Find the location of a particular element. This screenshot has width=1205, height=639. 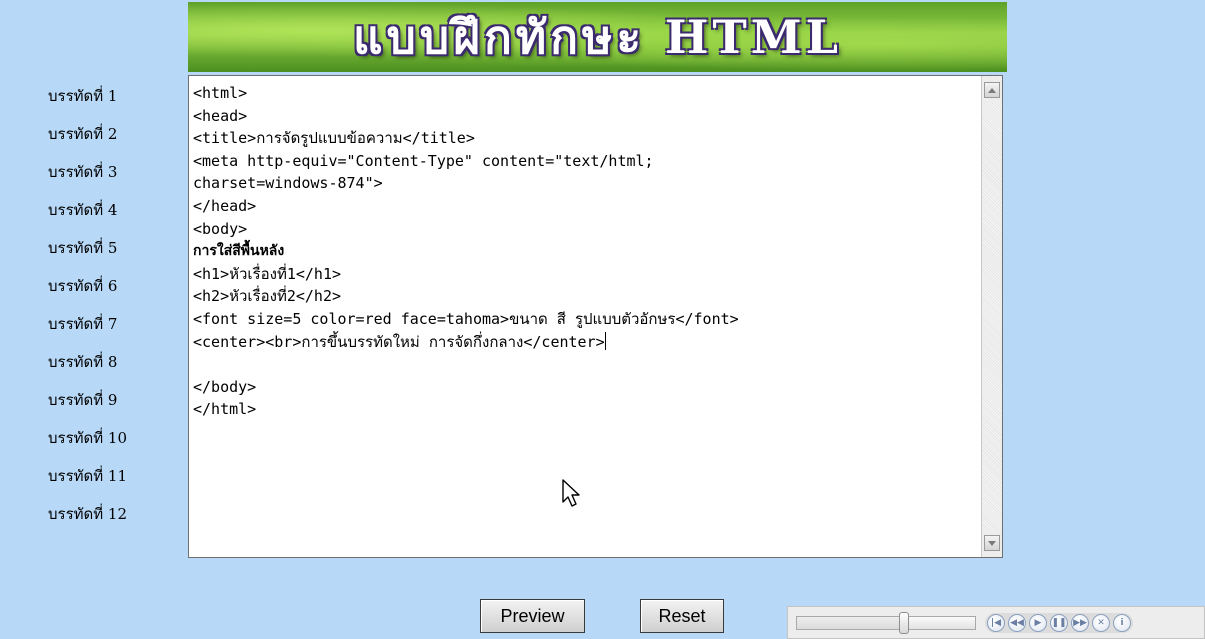

stop-icon: ✕ is located at coordinates (1101, 623).